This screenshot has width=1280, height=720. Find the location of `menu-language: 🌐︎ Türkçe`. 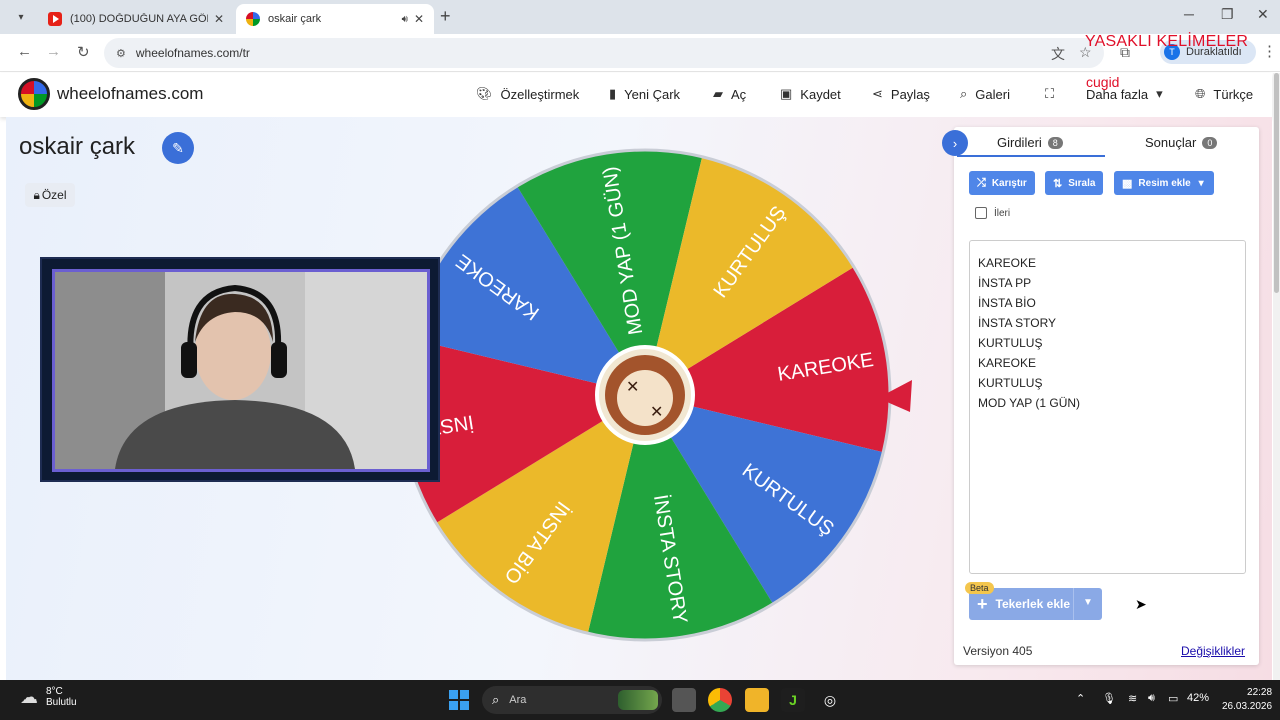

menu-language: 🌐︎ Türkçe is located at coordinates (1224, 94).